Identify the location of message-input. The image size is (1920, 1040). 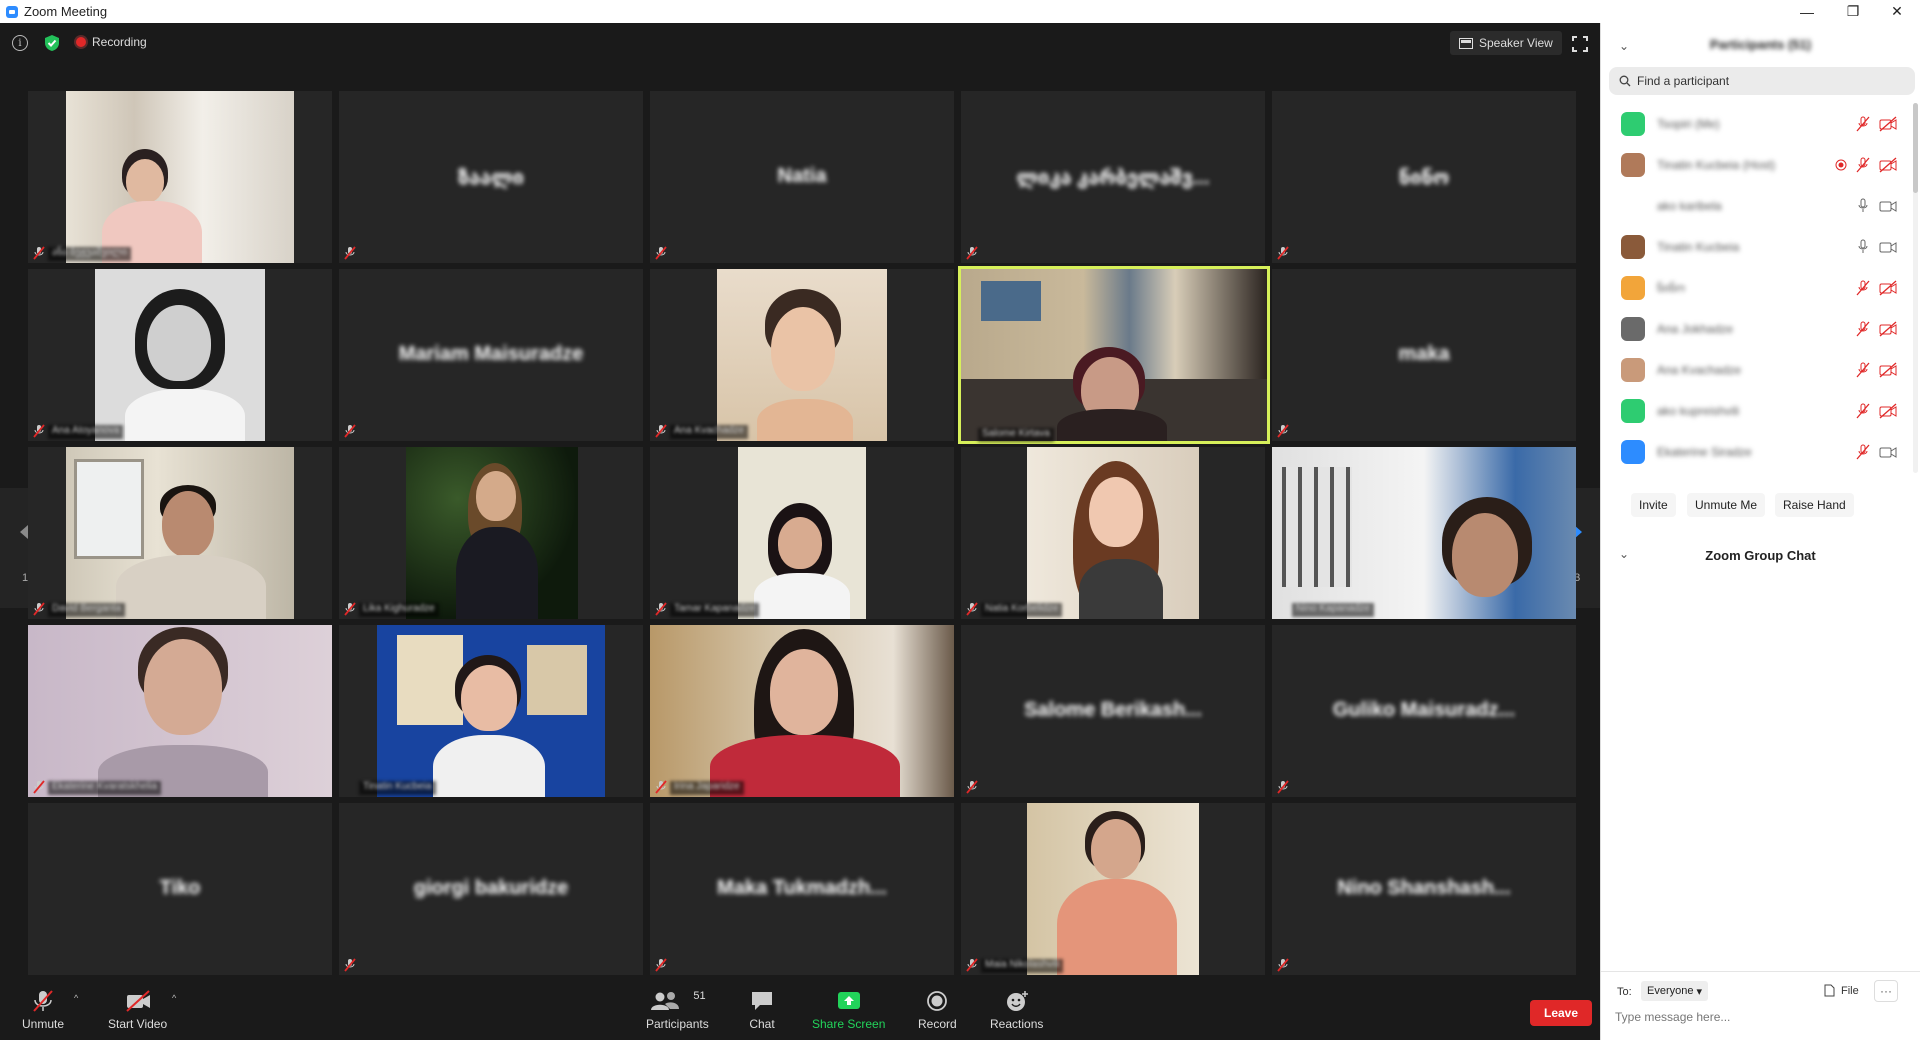
(1760, 1017).